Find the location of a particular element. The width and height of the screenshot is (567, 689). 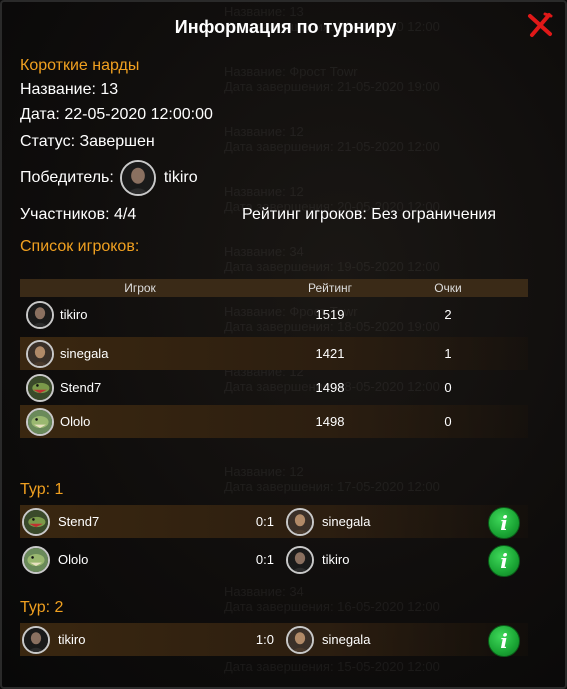

match-player-1: tikiro is located at coordinates (126, 639).